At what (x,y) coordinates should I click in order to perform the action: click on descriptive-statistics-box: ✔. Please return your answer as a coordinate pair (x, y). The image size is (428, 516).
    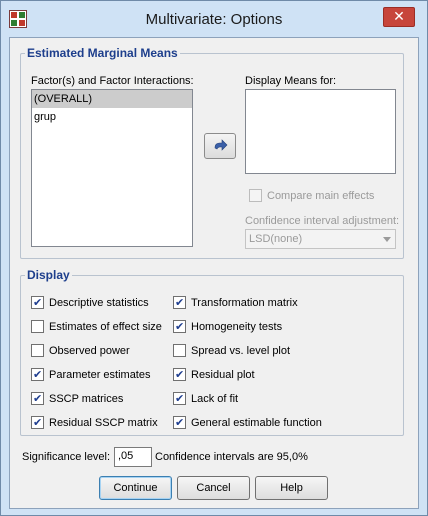
    Looking at the image, I should click on (37, 302).